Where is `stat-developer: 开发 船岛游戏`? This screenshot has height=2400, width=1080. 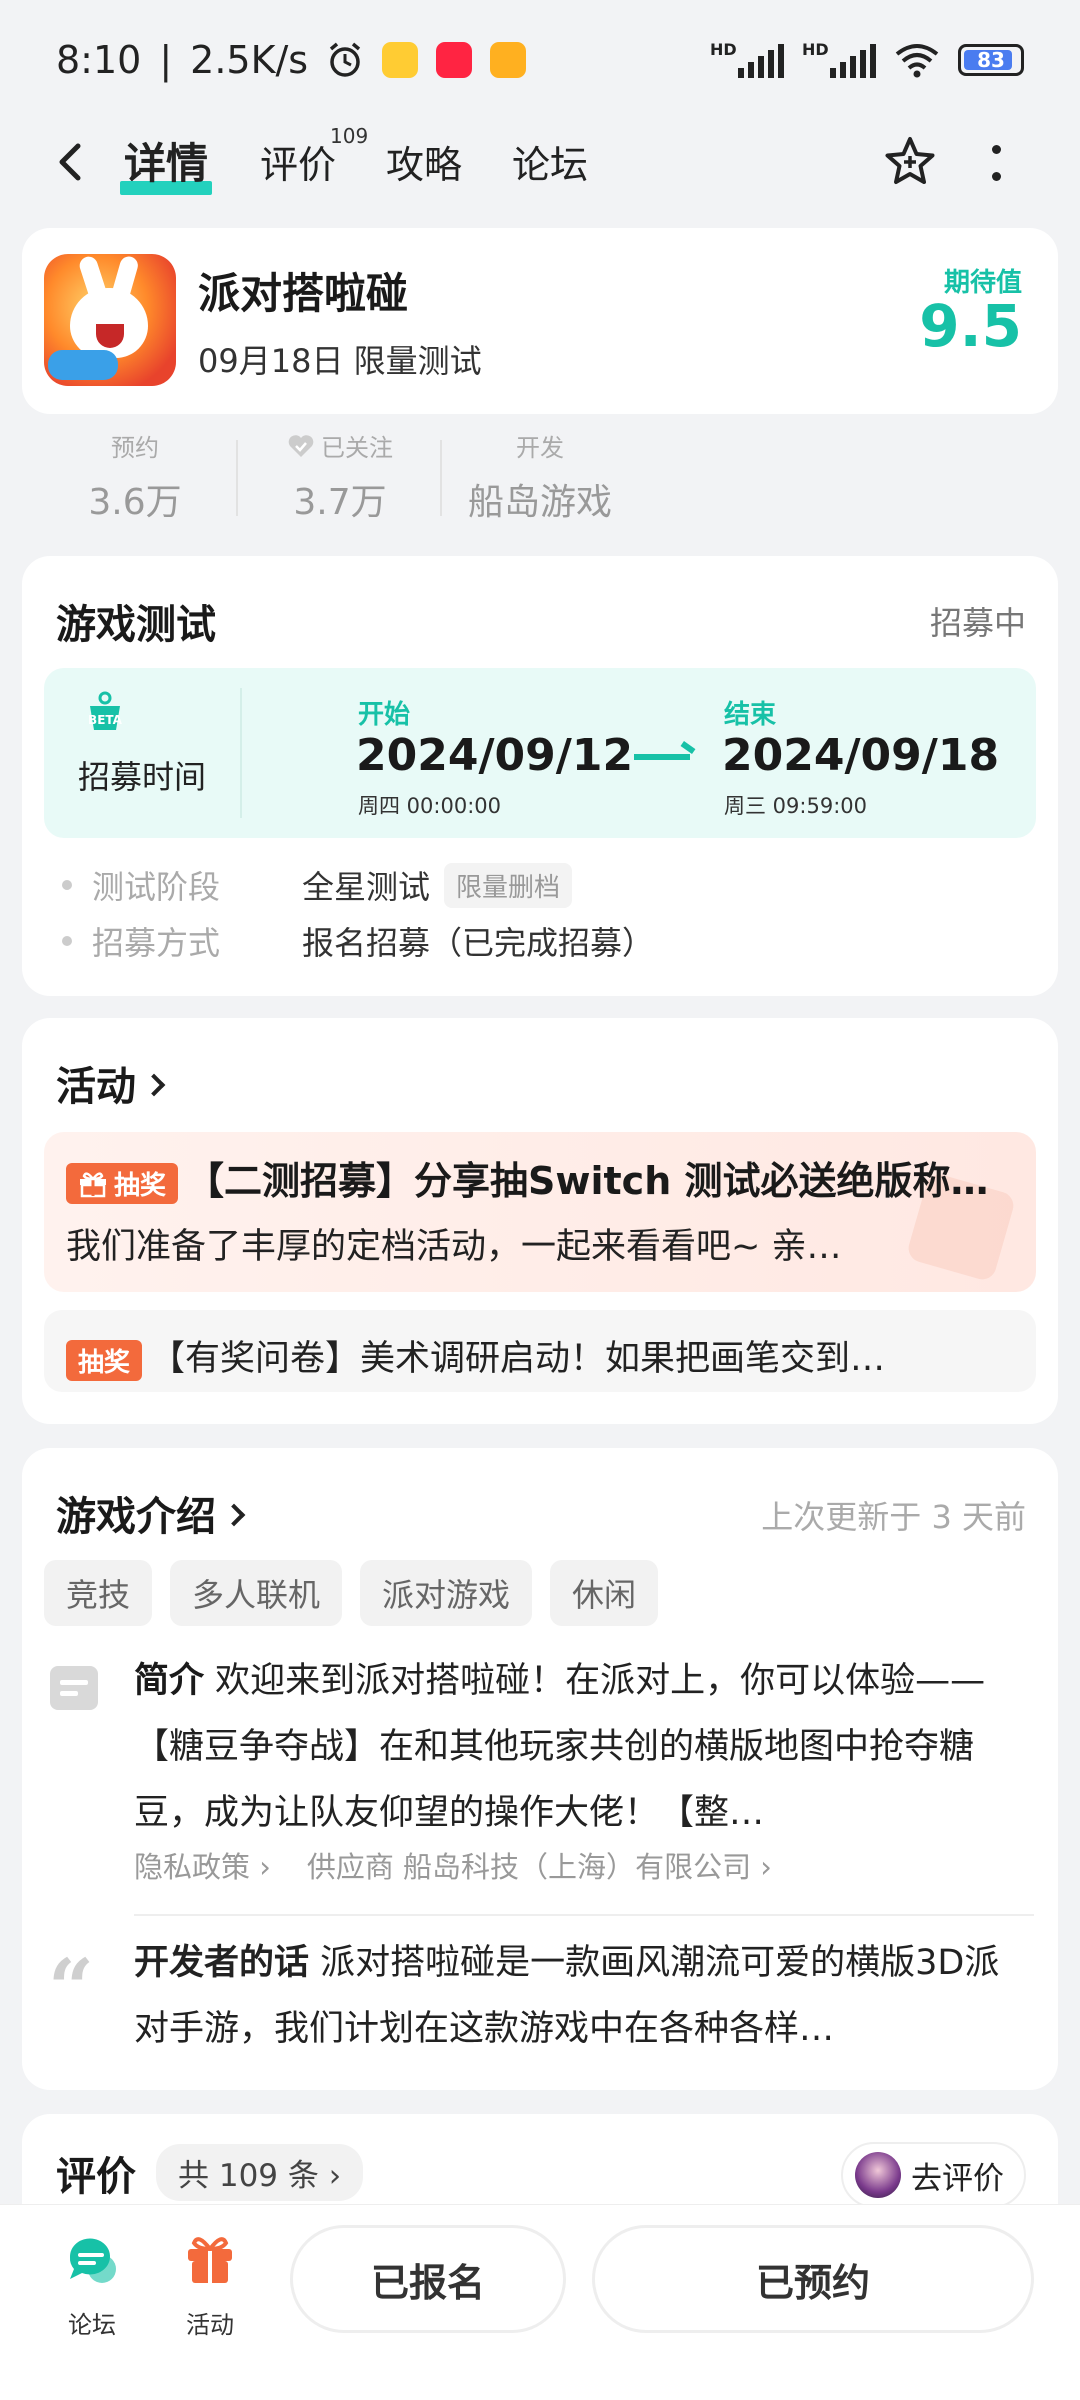
stat-developer: 开发 船岛游戏 is located at coordinates (540, 476).